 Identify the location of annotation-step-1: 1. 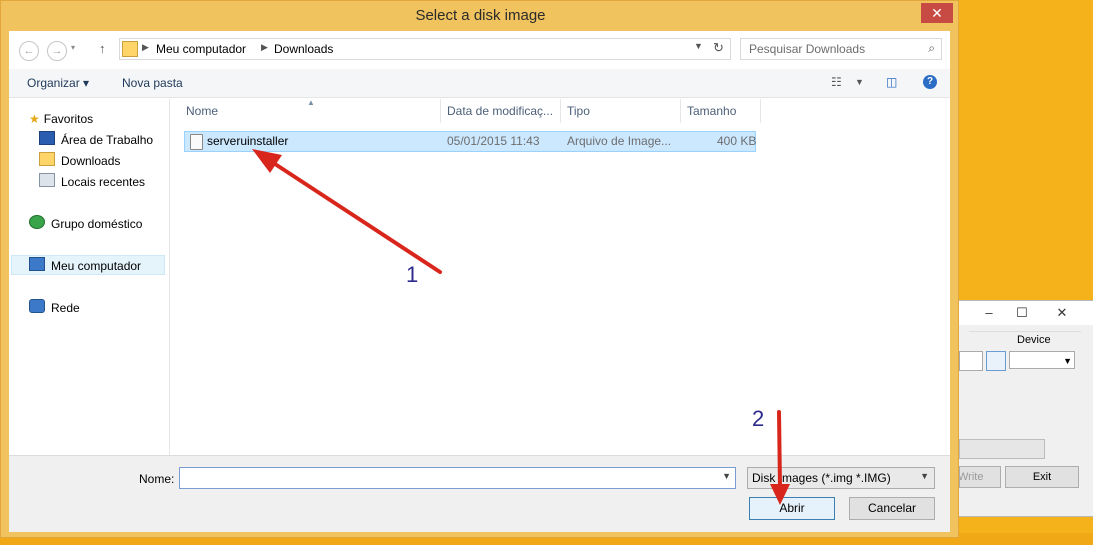
(412, 274).